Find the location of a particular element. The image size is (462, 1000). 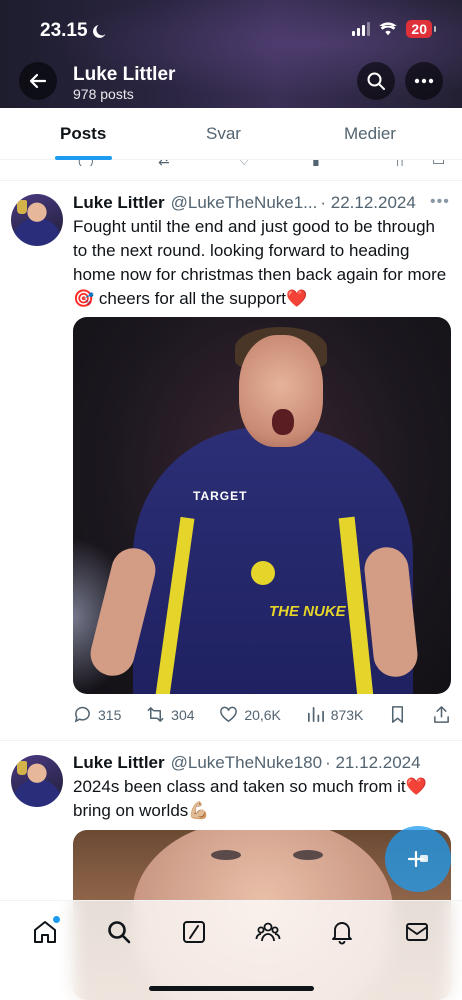

reply-button: 315 is located at coordinates (97, 714).